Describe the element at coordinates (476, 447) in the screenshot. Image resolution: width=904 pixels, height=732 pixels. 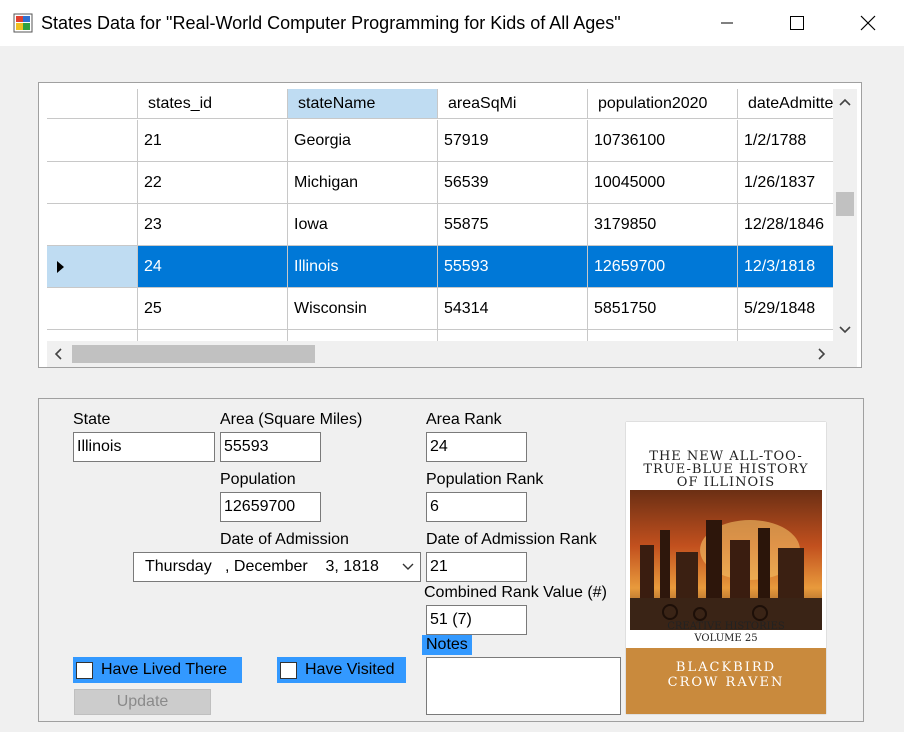
I see `area-rank-field: 24` at that location.